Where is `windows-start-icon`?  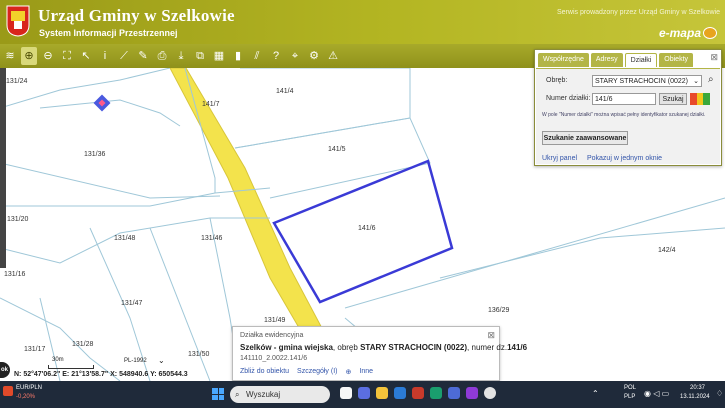 windows-start-icon is located at coordinates (218, 394).